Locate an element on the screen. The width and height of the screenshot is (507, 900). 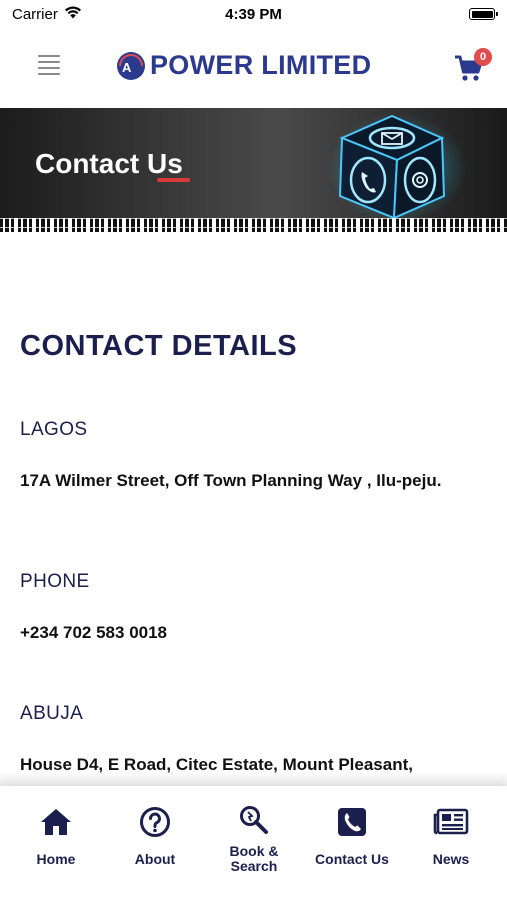
cart-count-badge: 0 is located at coordinates (483, 57).